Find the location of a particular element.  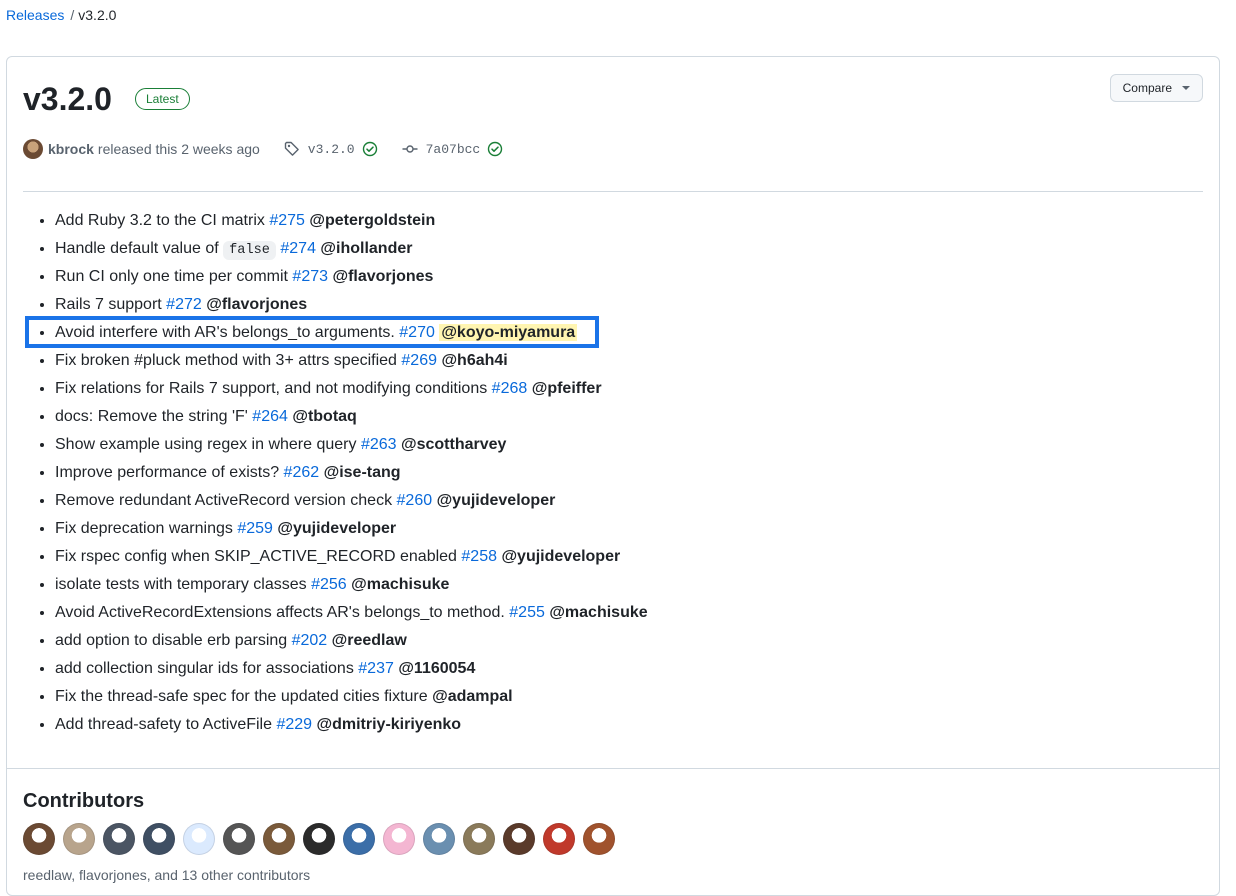

tag-link: v3.2.0 is located at coordinates (331, 149).